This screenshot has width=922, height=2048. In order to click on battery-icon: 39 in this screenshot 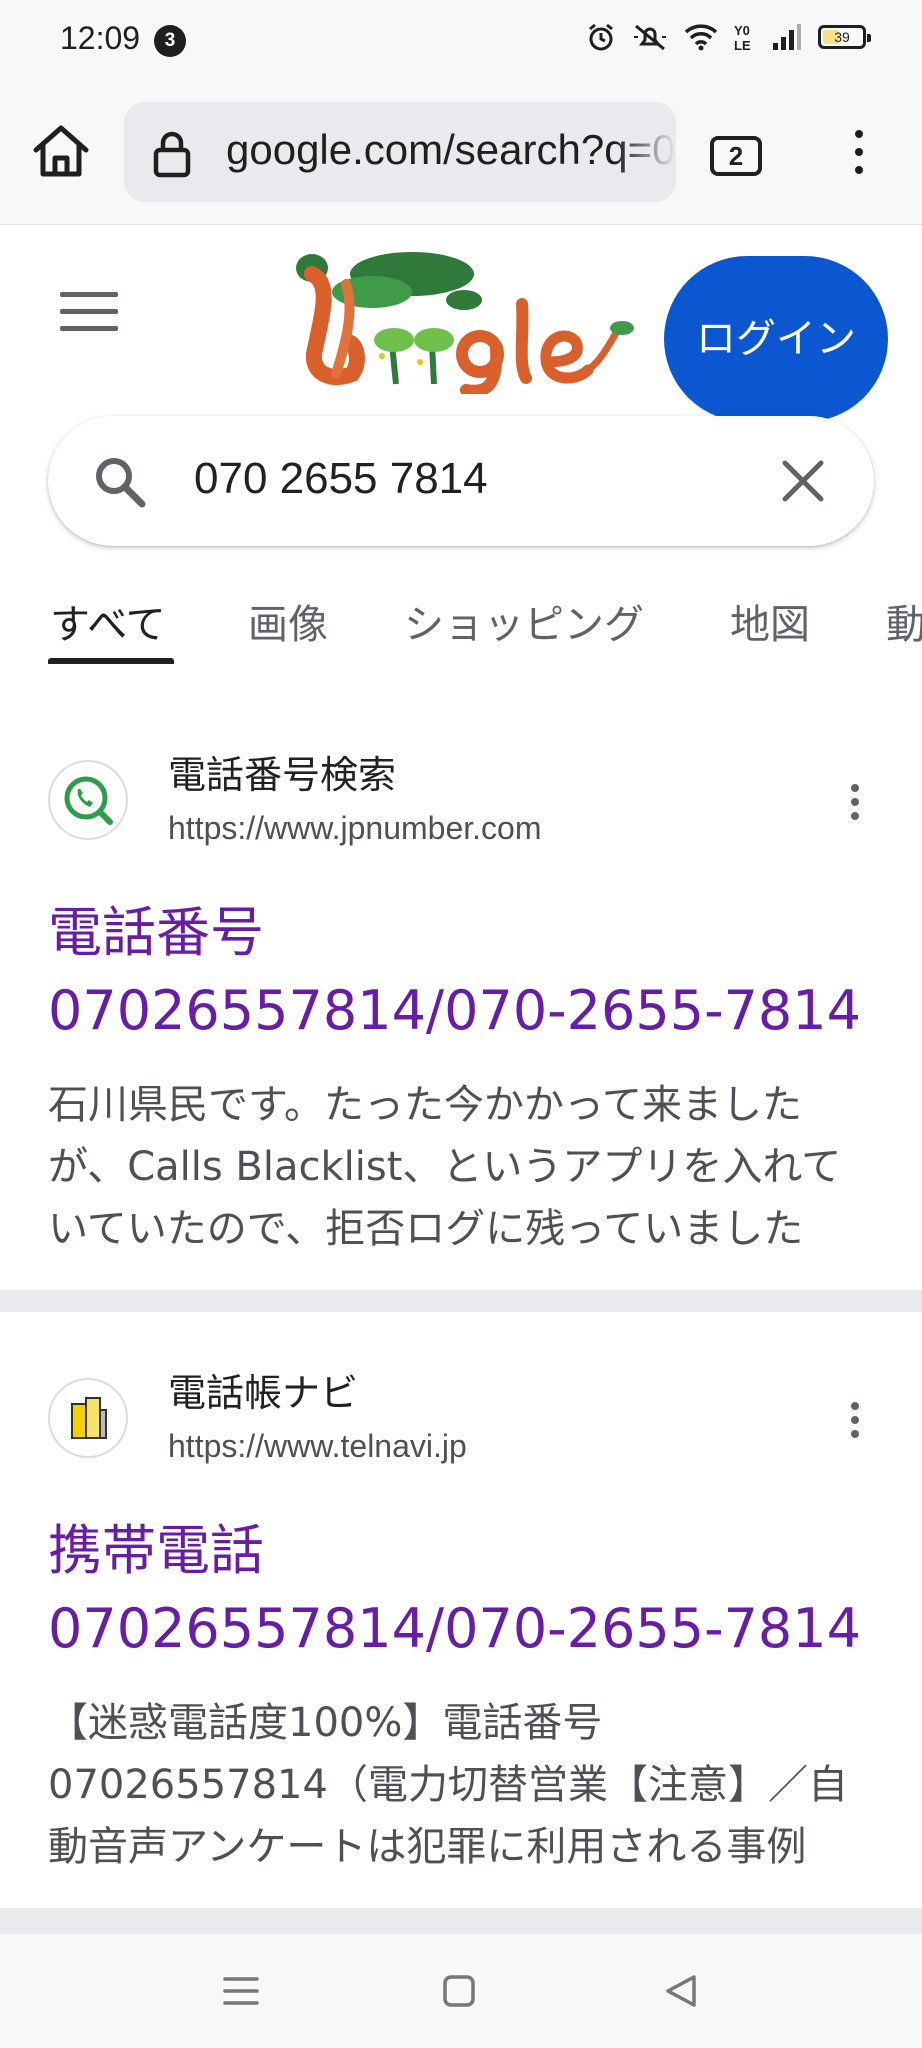, I will do `click(844, 37)`.